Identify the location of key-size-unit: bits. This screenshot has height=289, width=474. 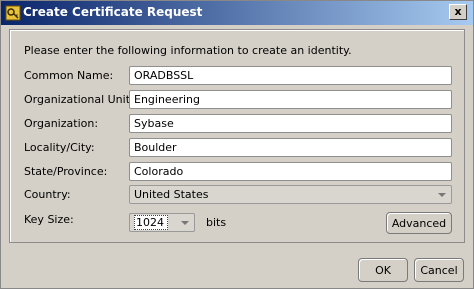
(216, 222).